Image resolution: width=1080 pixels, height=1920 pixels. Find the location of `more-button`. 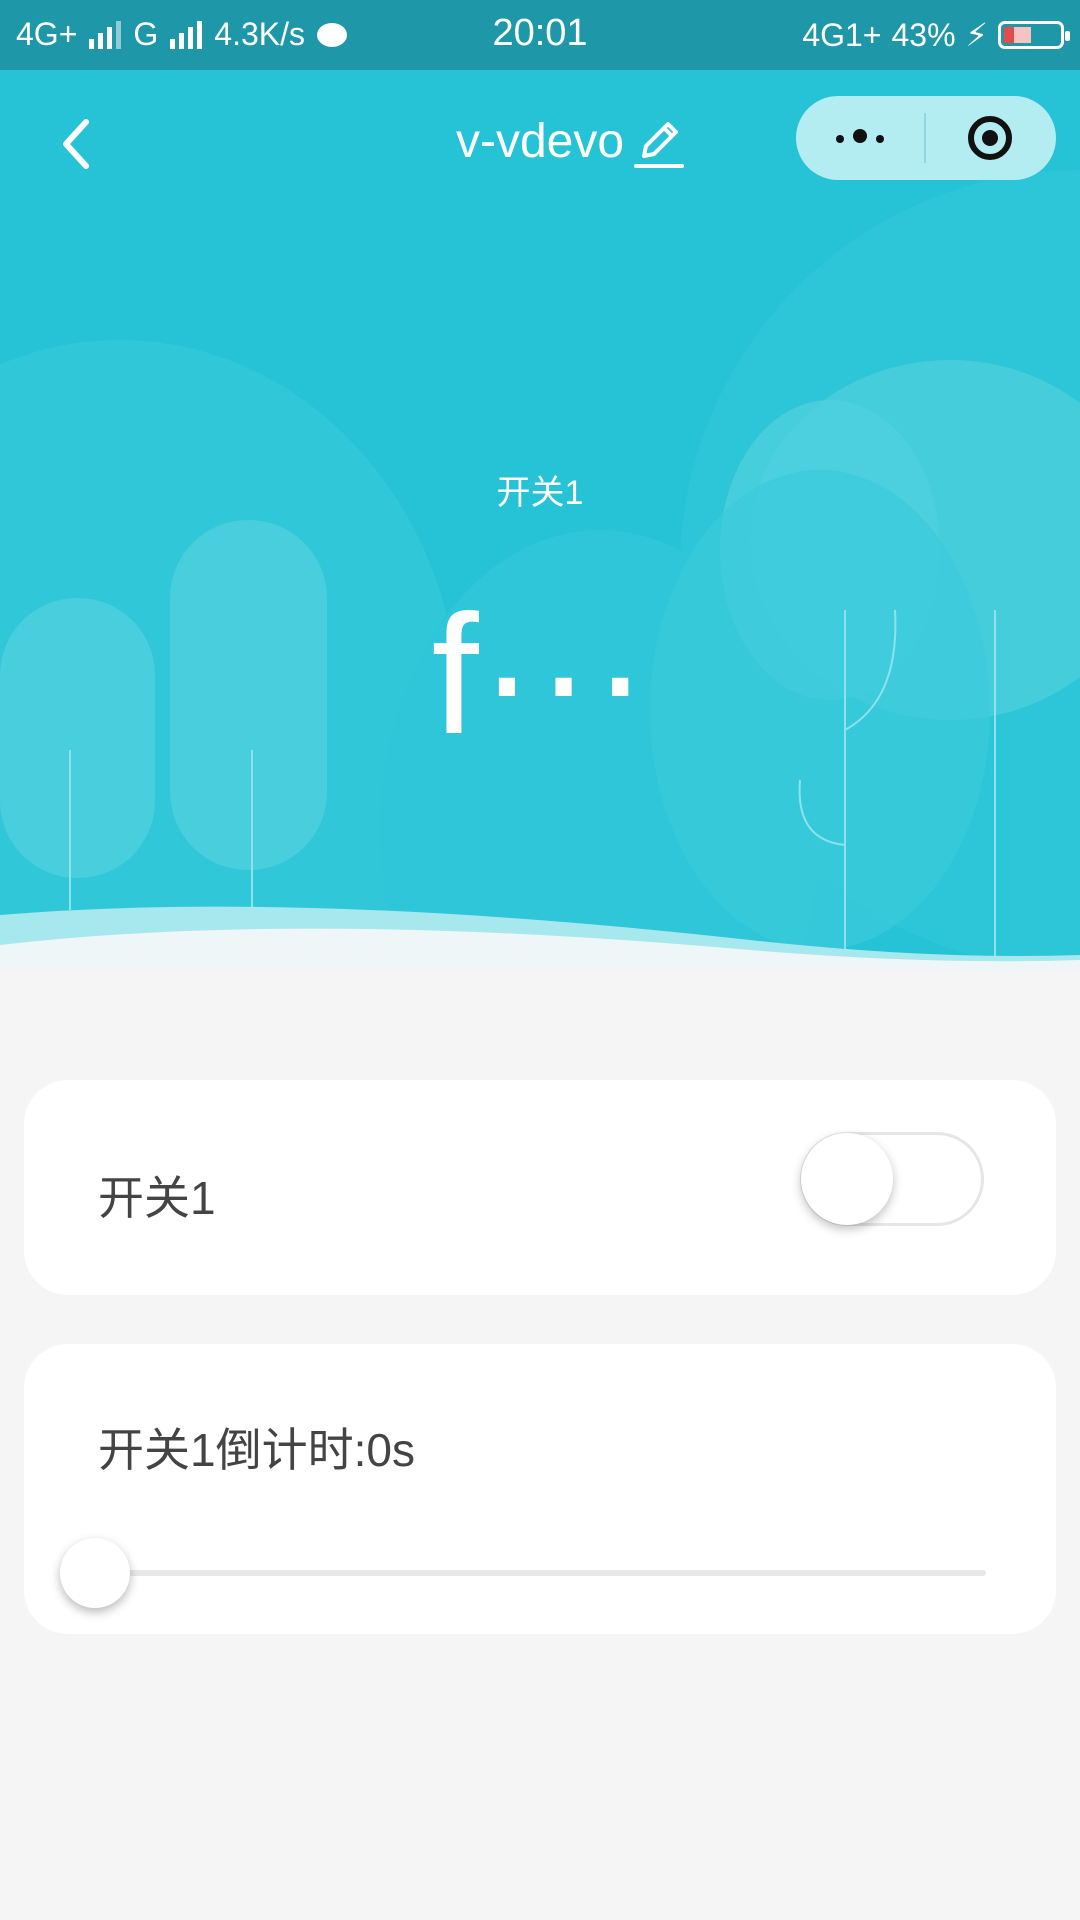

more-button is located at coordinates (860, 138).